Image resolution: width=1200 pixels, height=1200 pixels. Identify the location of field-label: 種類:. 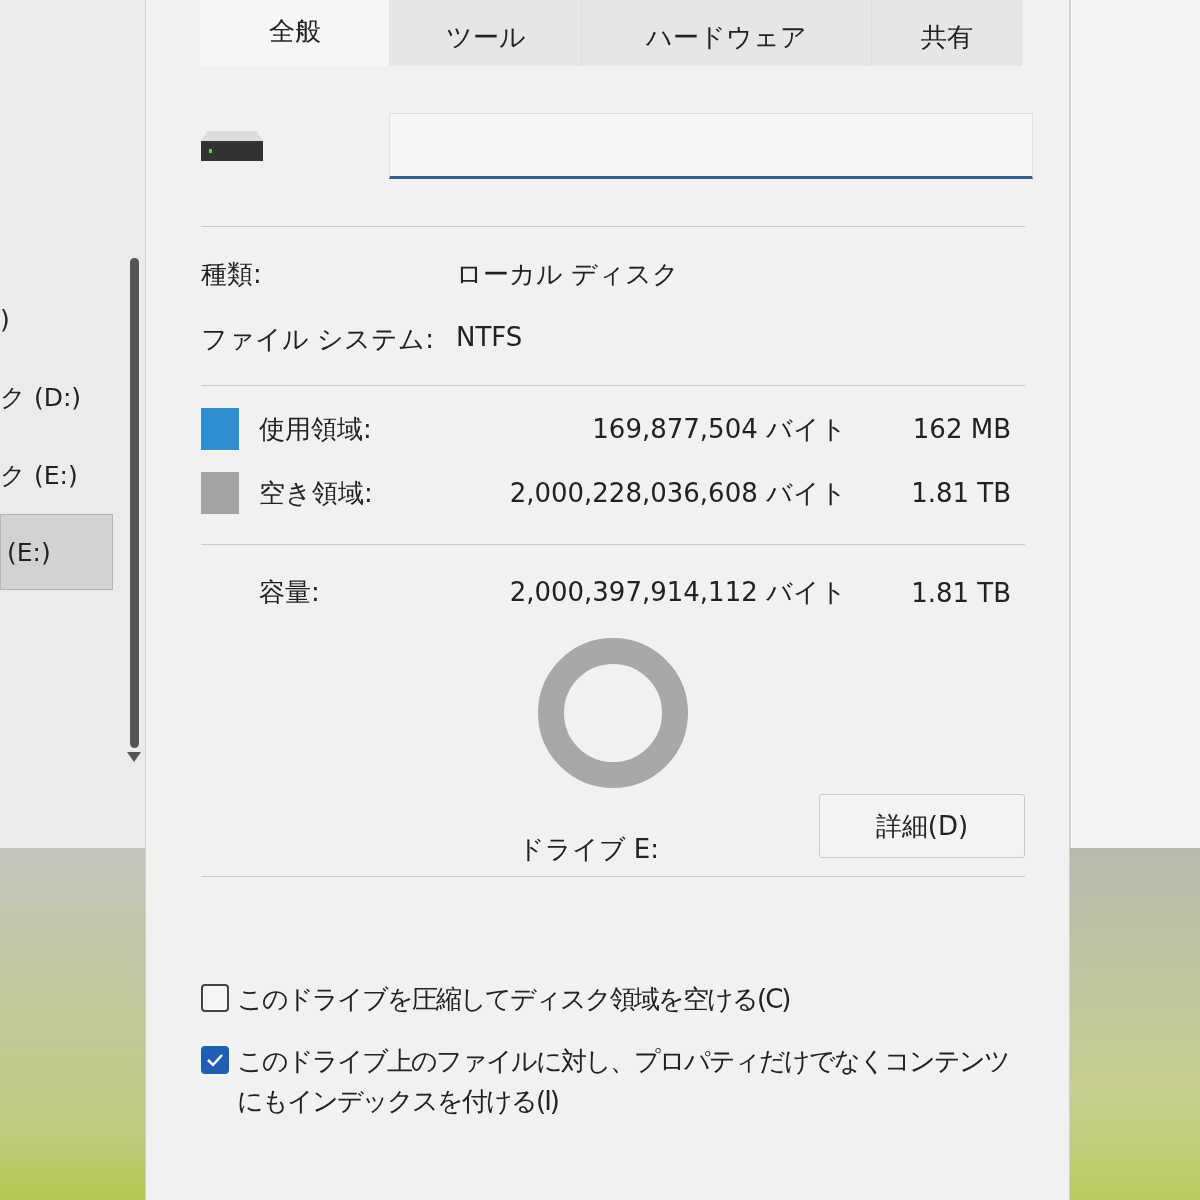
(232, 274).